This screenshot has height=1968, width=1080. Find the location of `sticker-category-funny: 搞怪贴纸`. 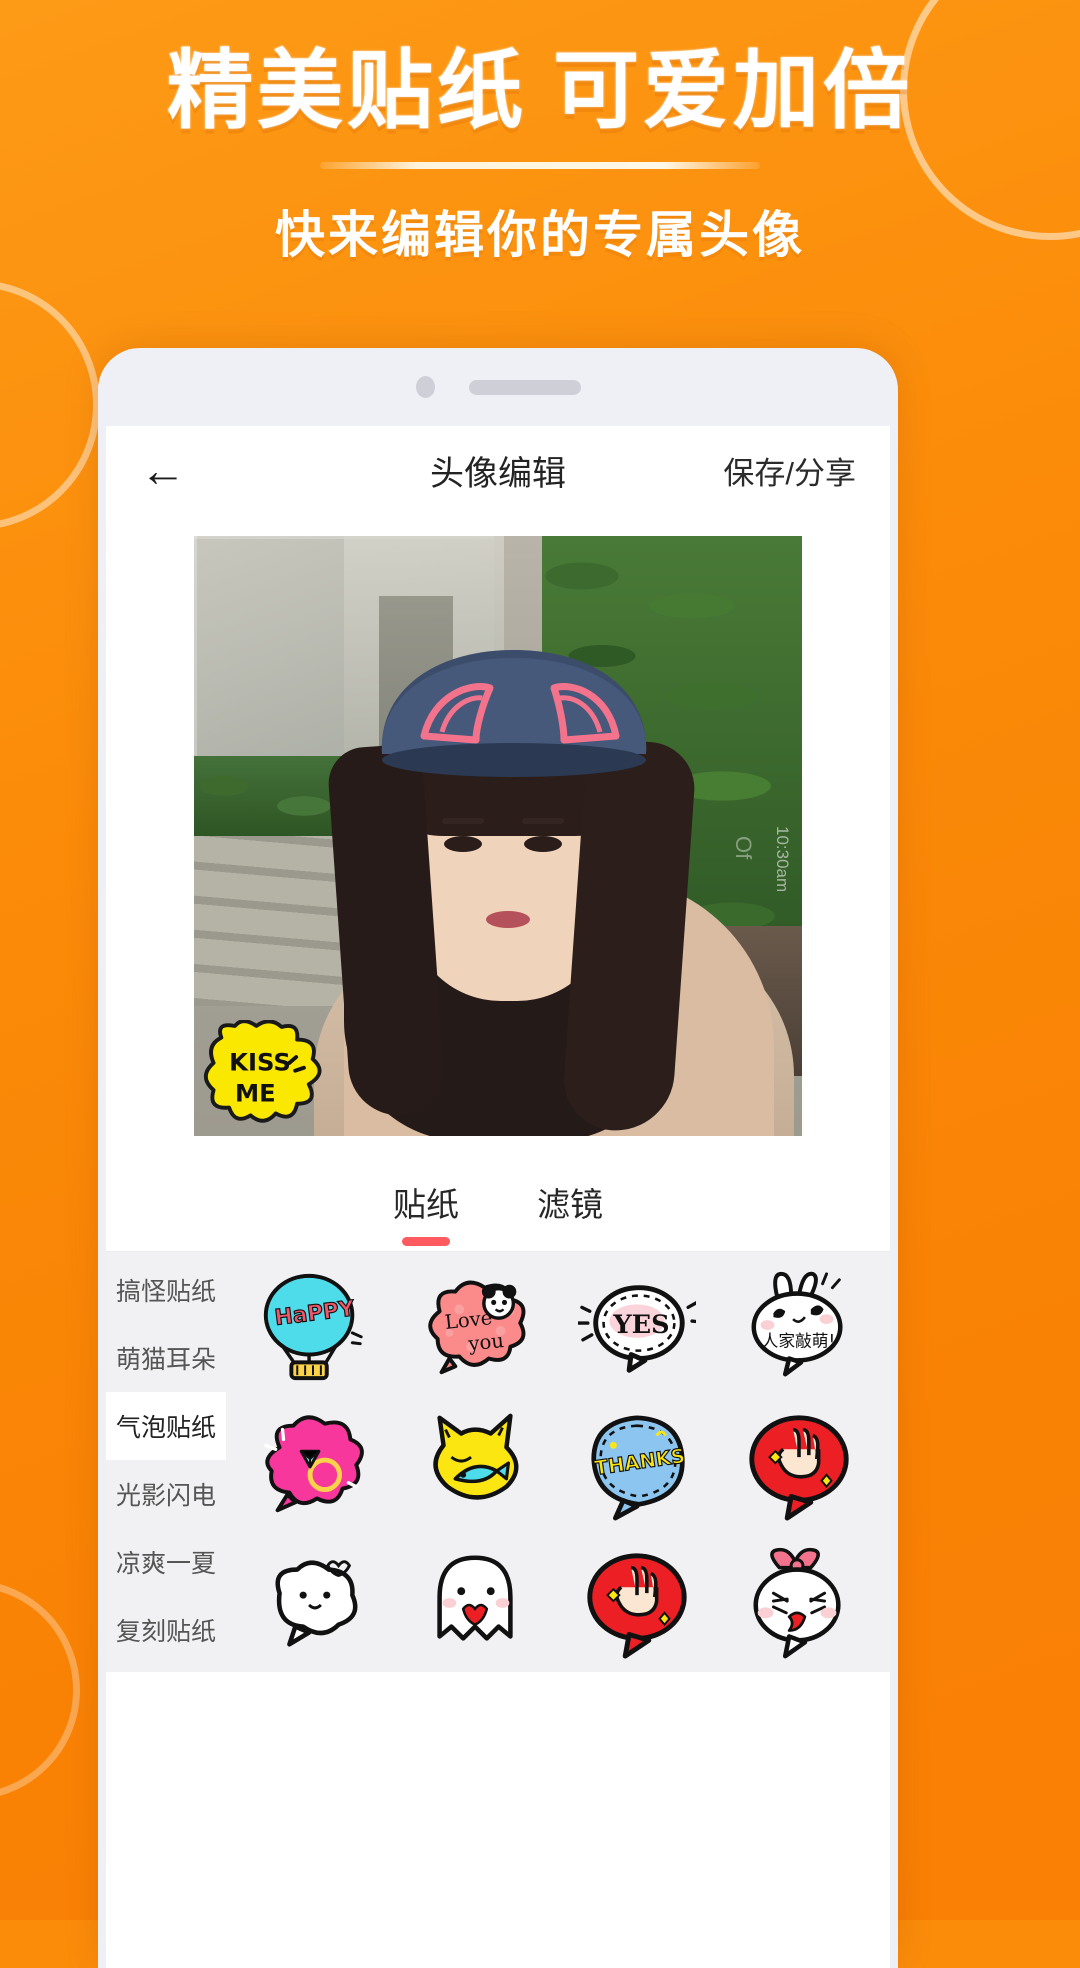

sticker-category-funny: 搞怪贴纸 is located at coordinates (166, 1290).